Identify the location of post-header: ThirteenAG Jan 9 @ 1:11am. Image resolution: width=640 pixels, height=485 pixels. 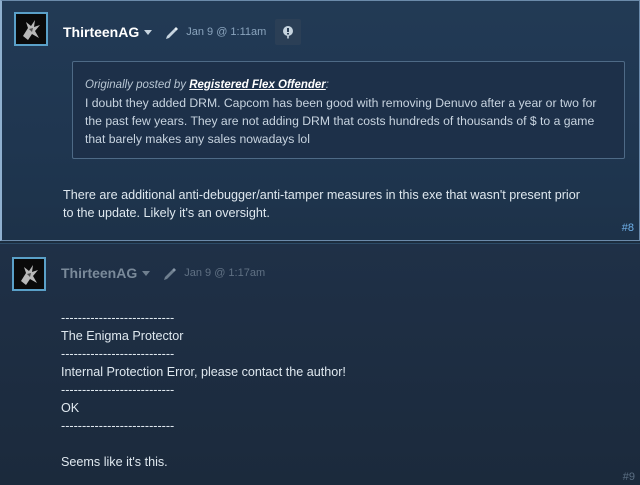
(182, 32).